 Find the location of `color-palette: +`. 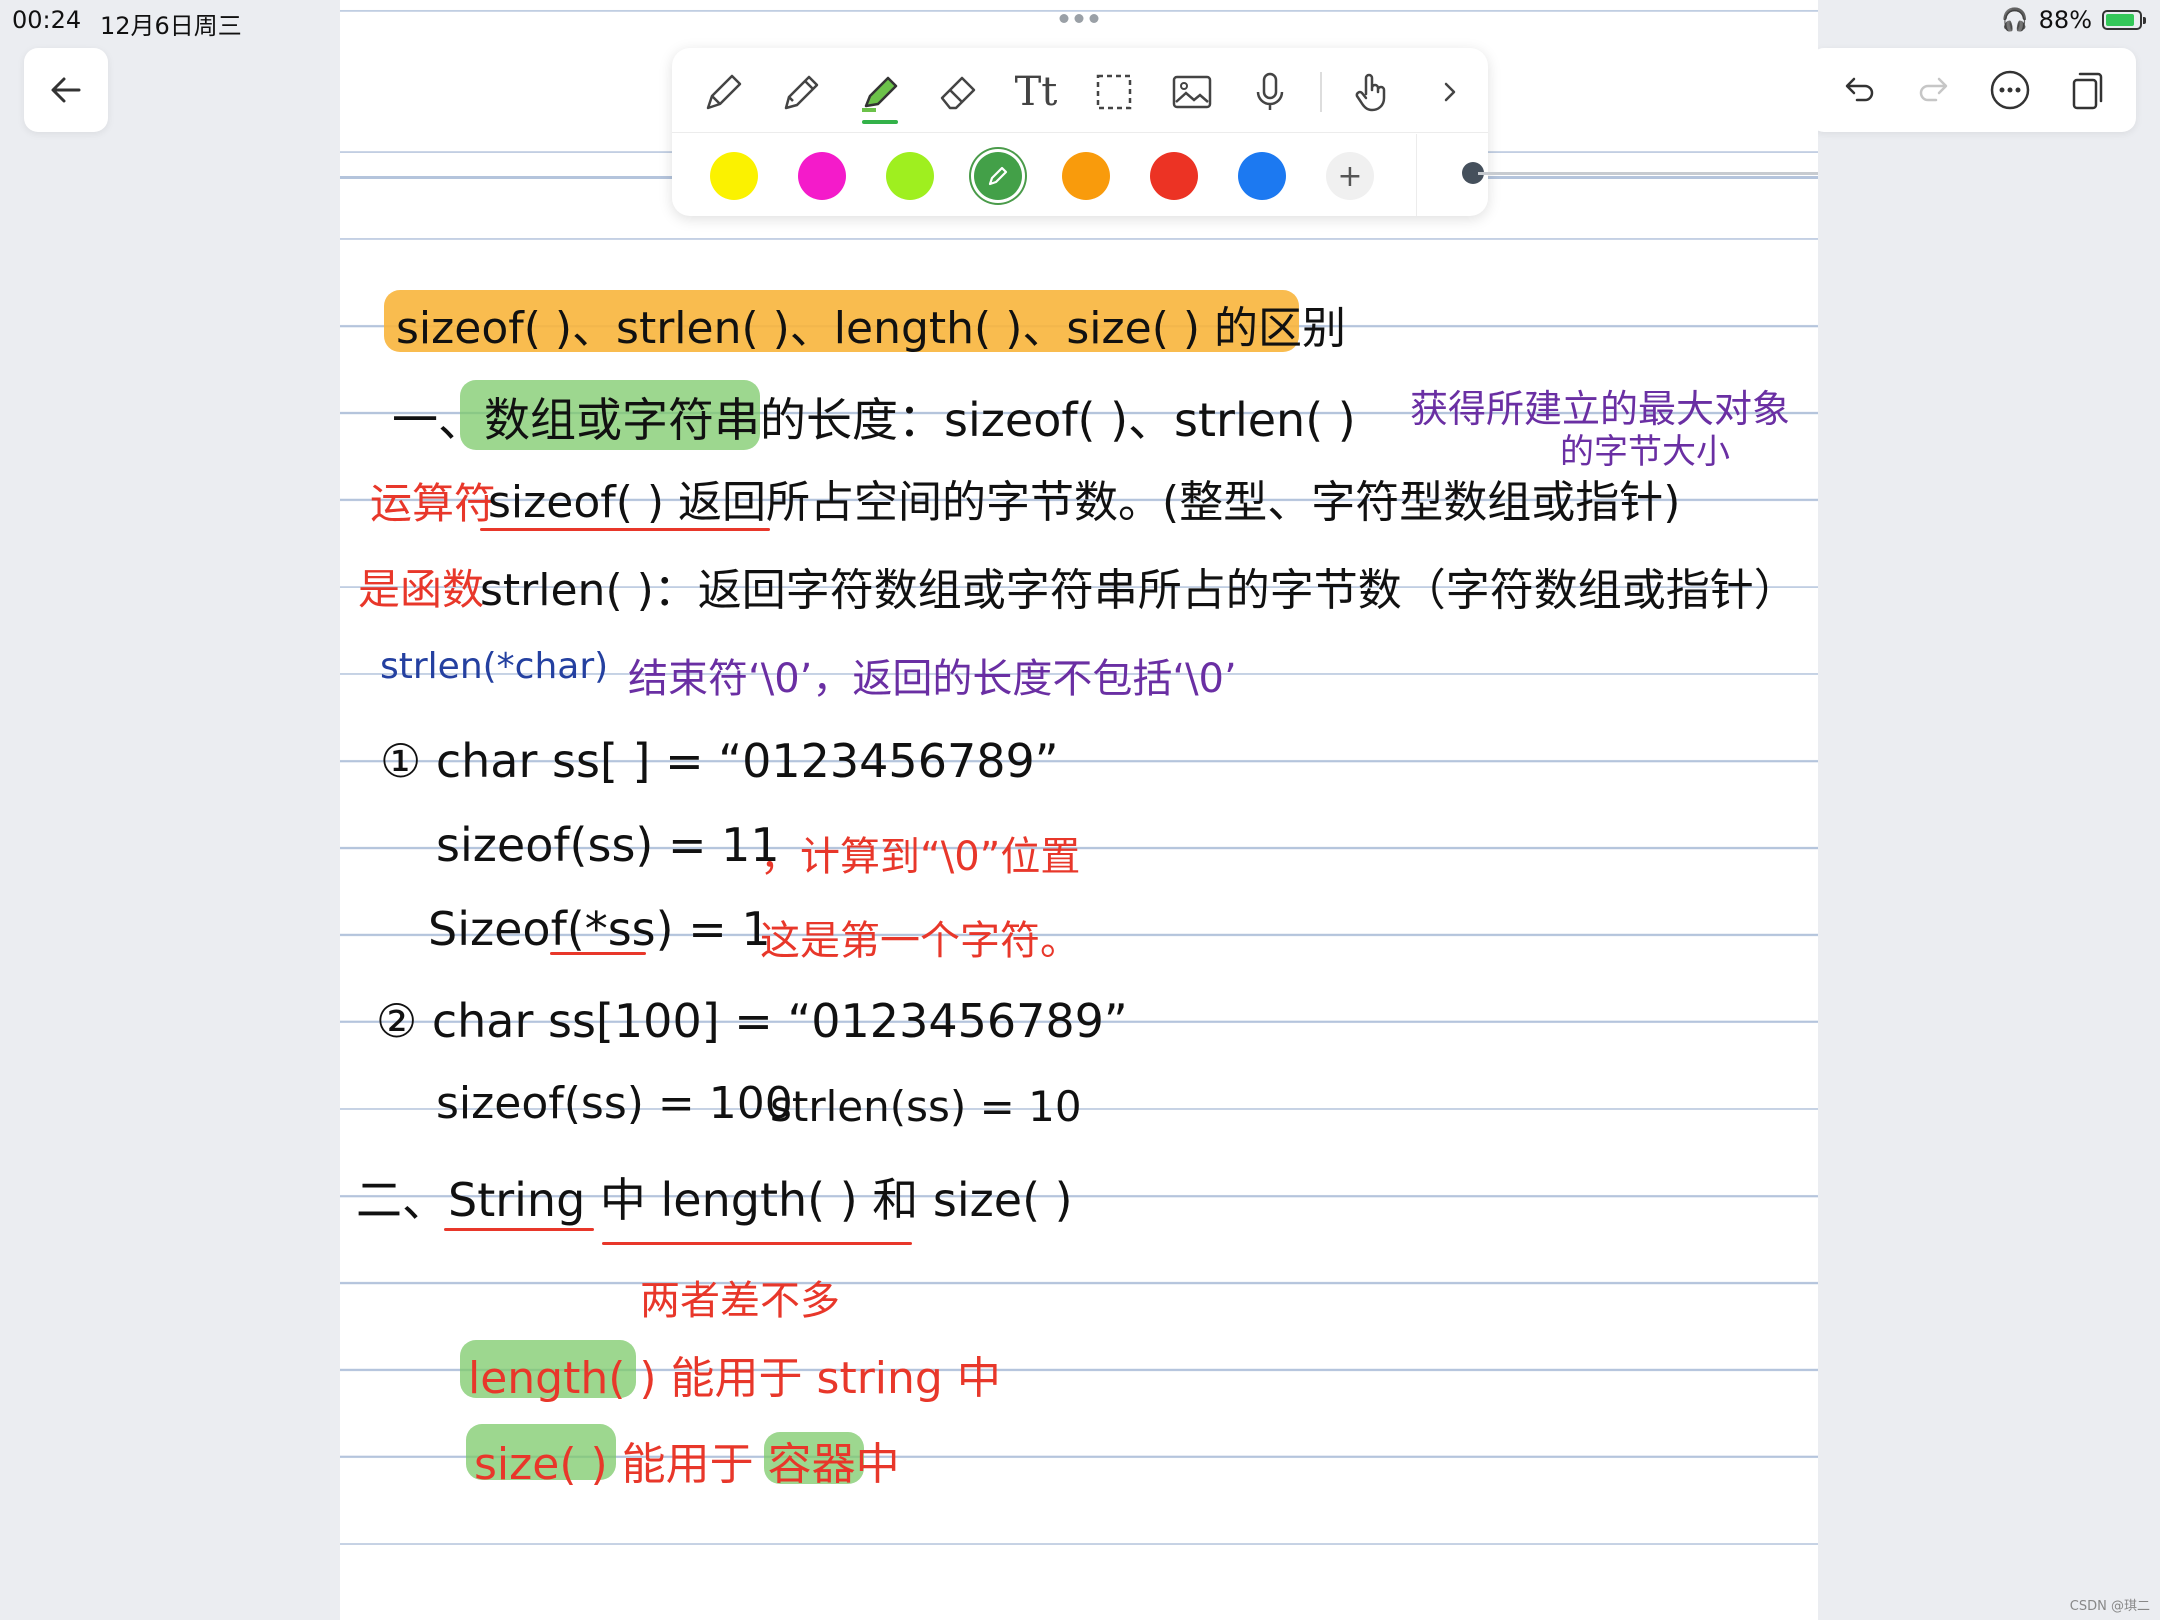

color-palette: + is located at coordinates (1042, 176).